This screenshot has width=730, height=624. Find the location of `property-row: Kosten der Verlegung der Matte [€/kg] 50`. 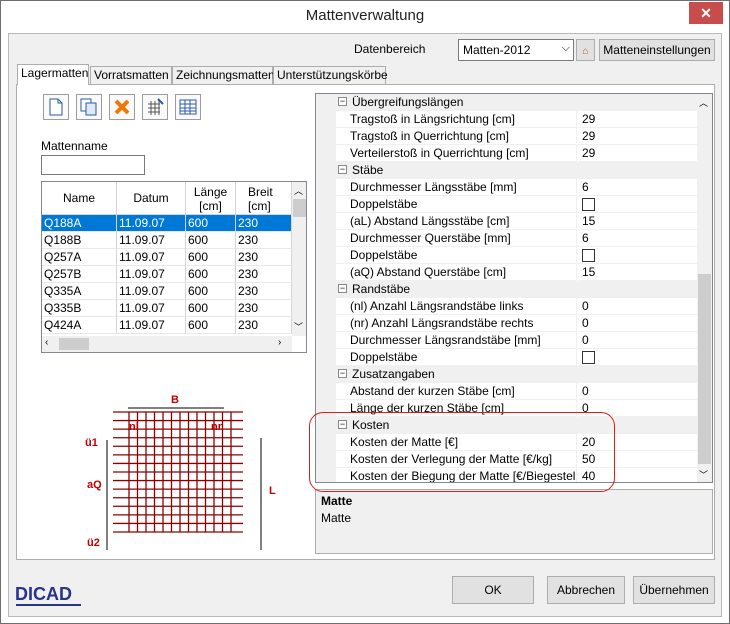

property-row: Kosten der Verlegung der Matte [€/kg] 50 is located at coordinates (506, 459).